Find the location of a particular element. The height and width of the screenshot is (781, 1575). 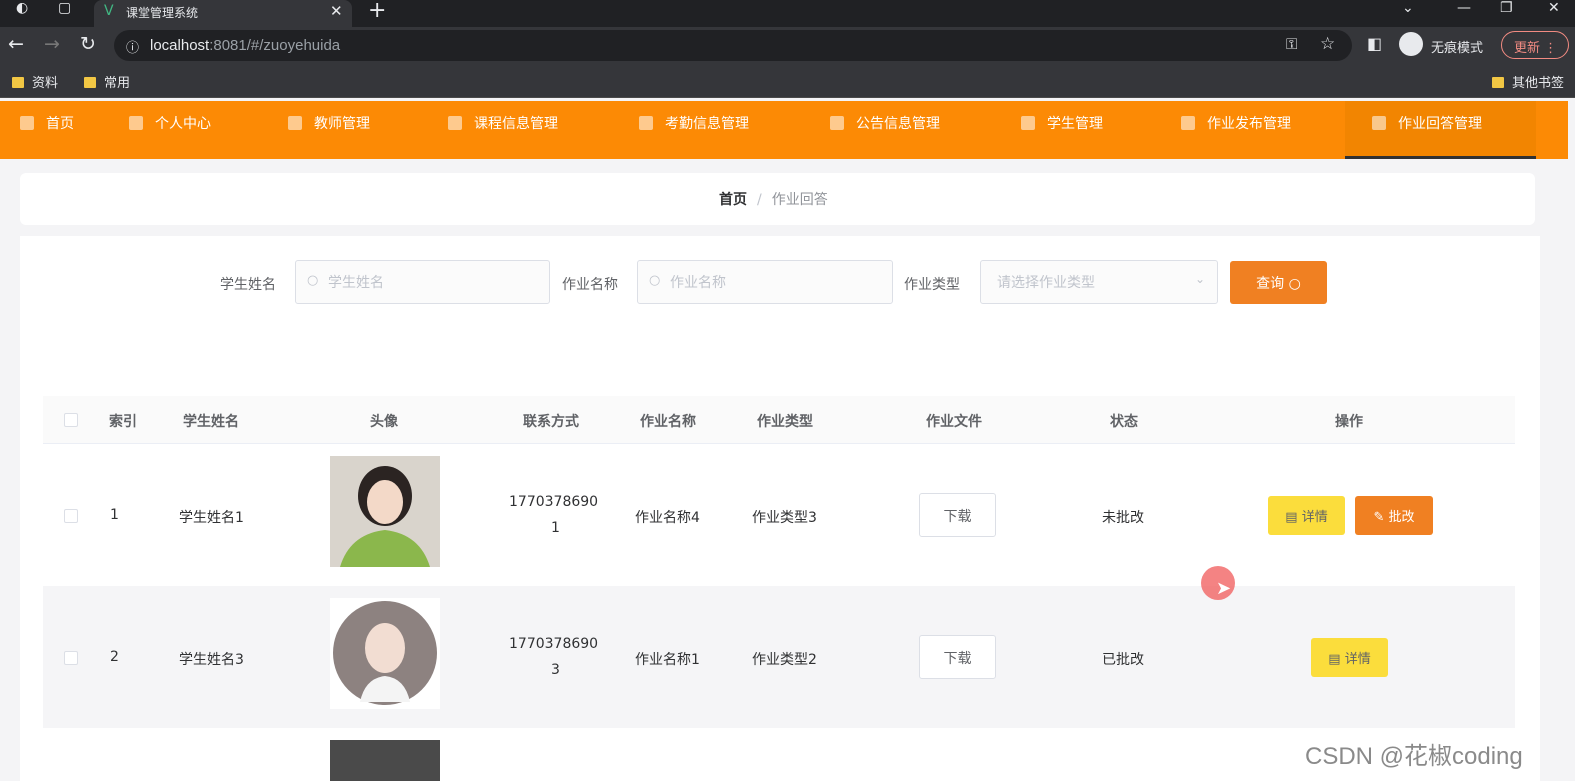

nav-item-hw-answers: 作业回答管理 is located at coordinates (1440, 130).